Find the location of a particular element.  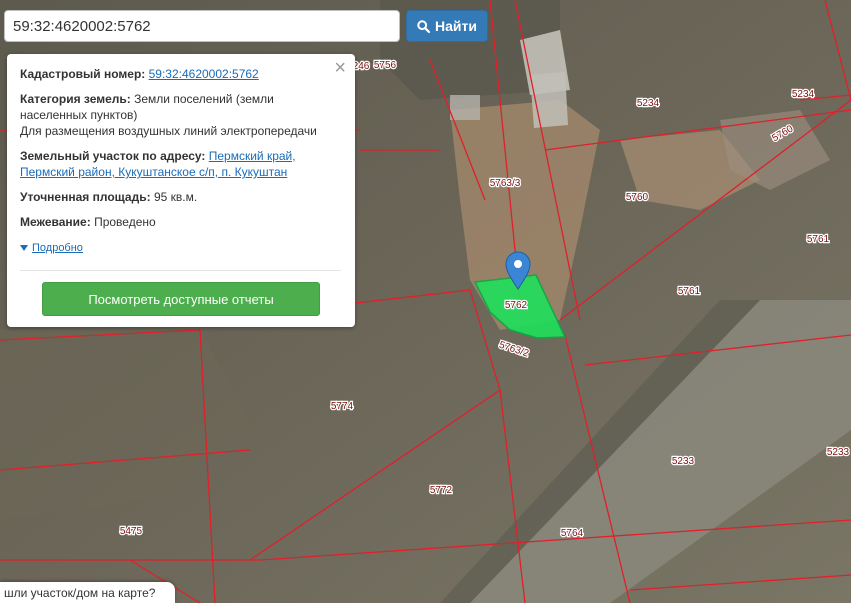

cadastral-number-label: Кадастровый номер: is located at coordinates (83, 74).